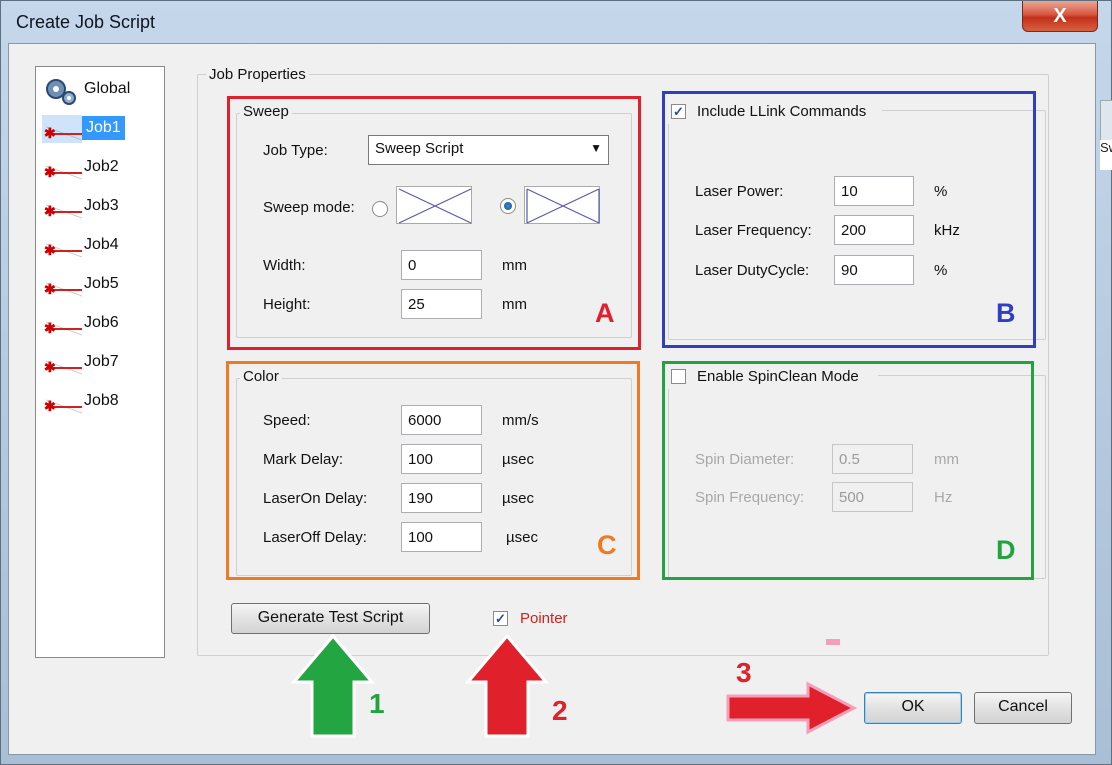 This screenshot has height=765, width=1112. I want to click on annotation-box-b, so click(849, 219).